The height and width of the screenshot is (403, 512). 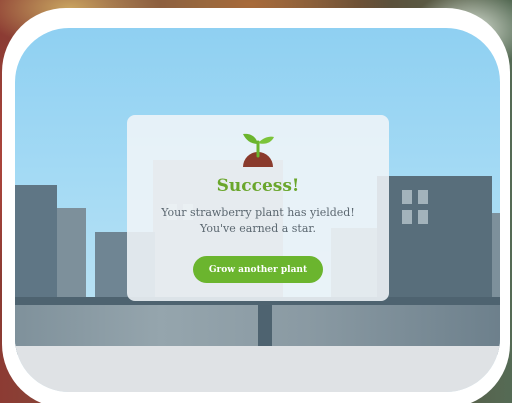 What do you see at coordinates (258, 186) in the screenshot?
I see `dialog-title: Success!` at bounding box center [258, 186].